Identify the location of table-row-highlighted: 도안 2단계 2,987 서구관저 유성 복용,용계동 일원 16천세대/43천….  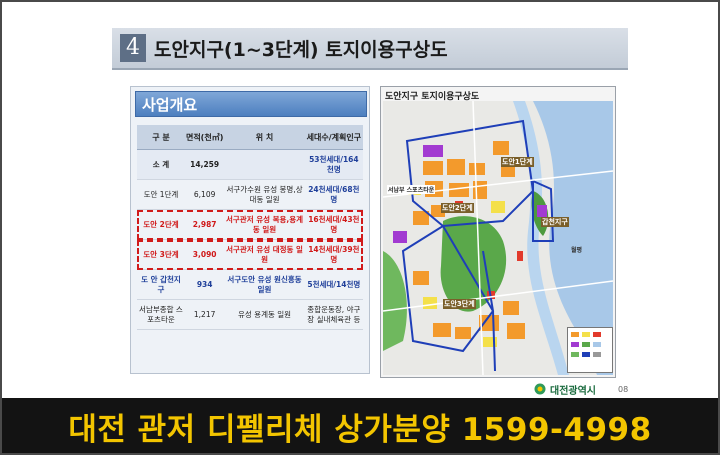
(250, 224).